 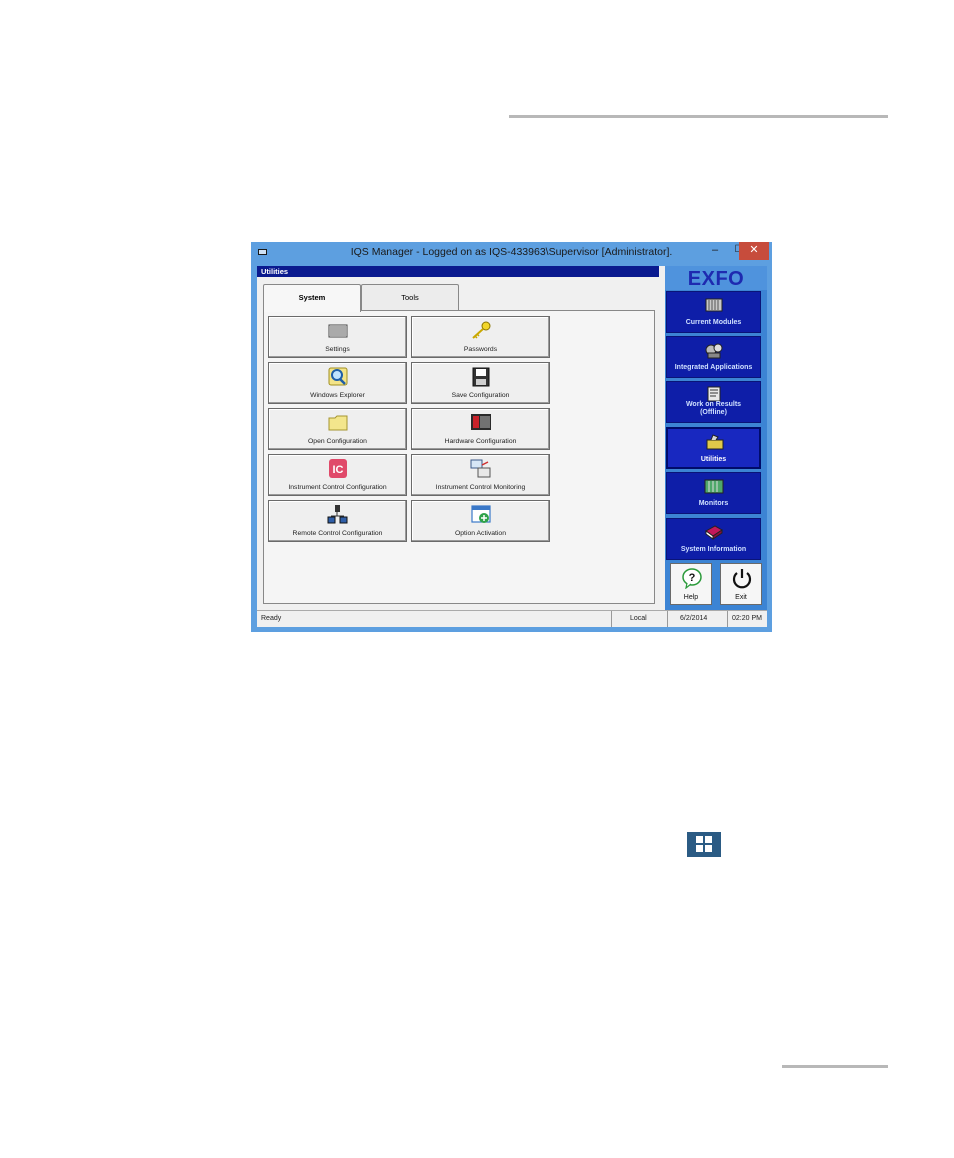 I want to click on power-icon, so click(x=742, y=578).